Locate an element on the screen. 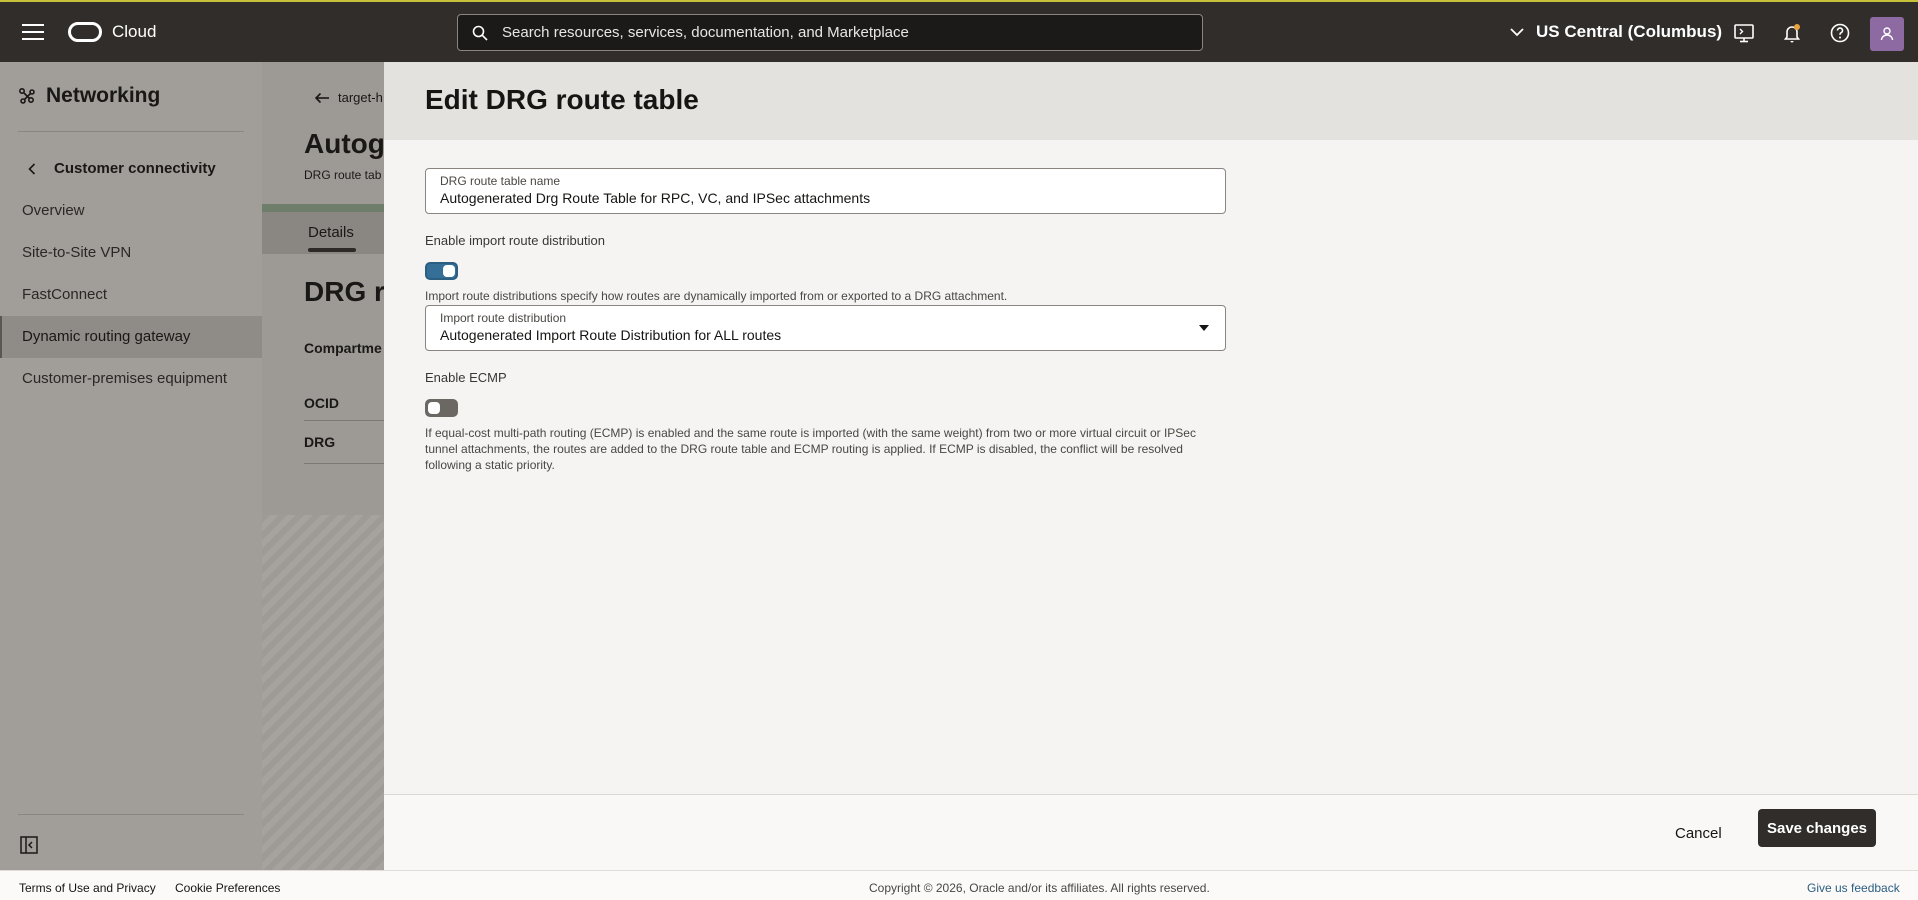 This screenshot has height=900, width=1918. panel-footer: Cancel Save changes is located at coordinates (1151, 832).